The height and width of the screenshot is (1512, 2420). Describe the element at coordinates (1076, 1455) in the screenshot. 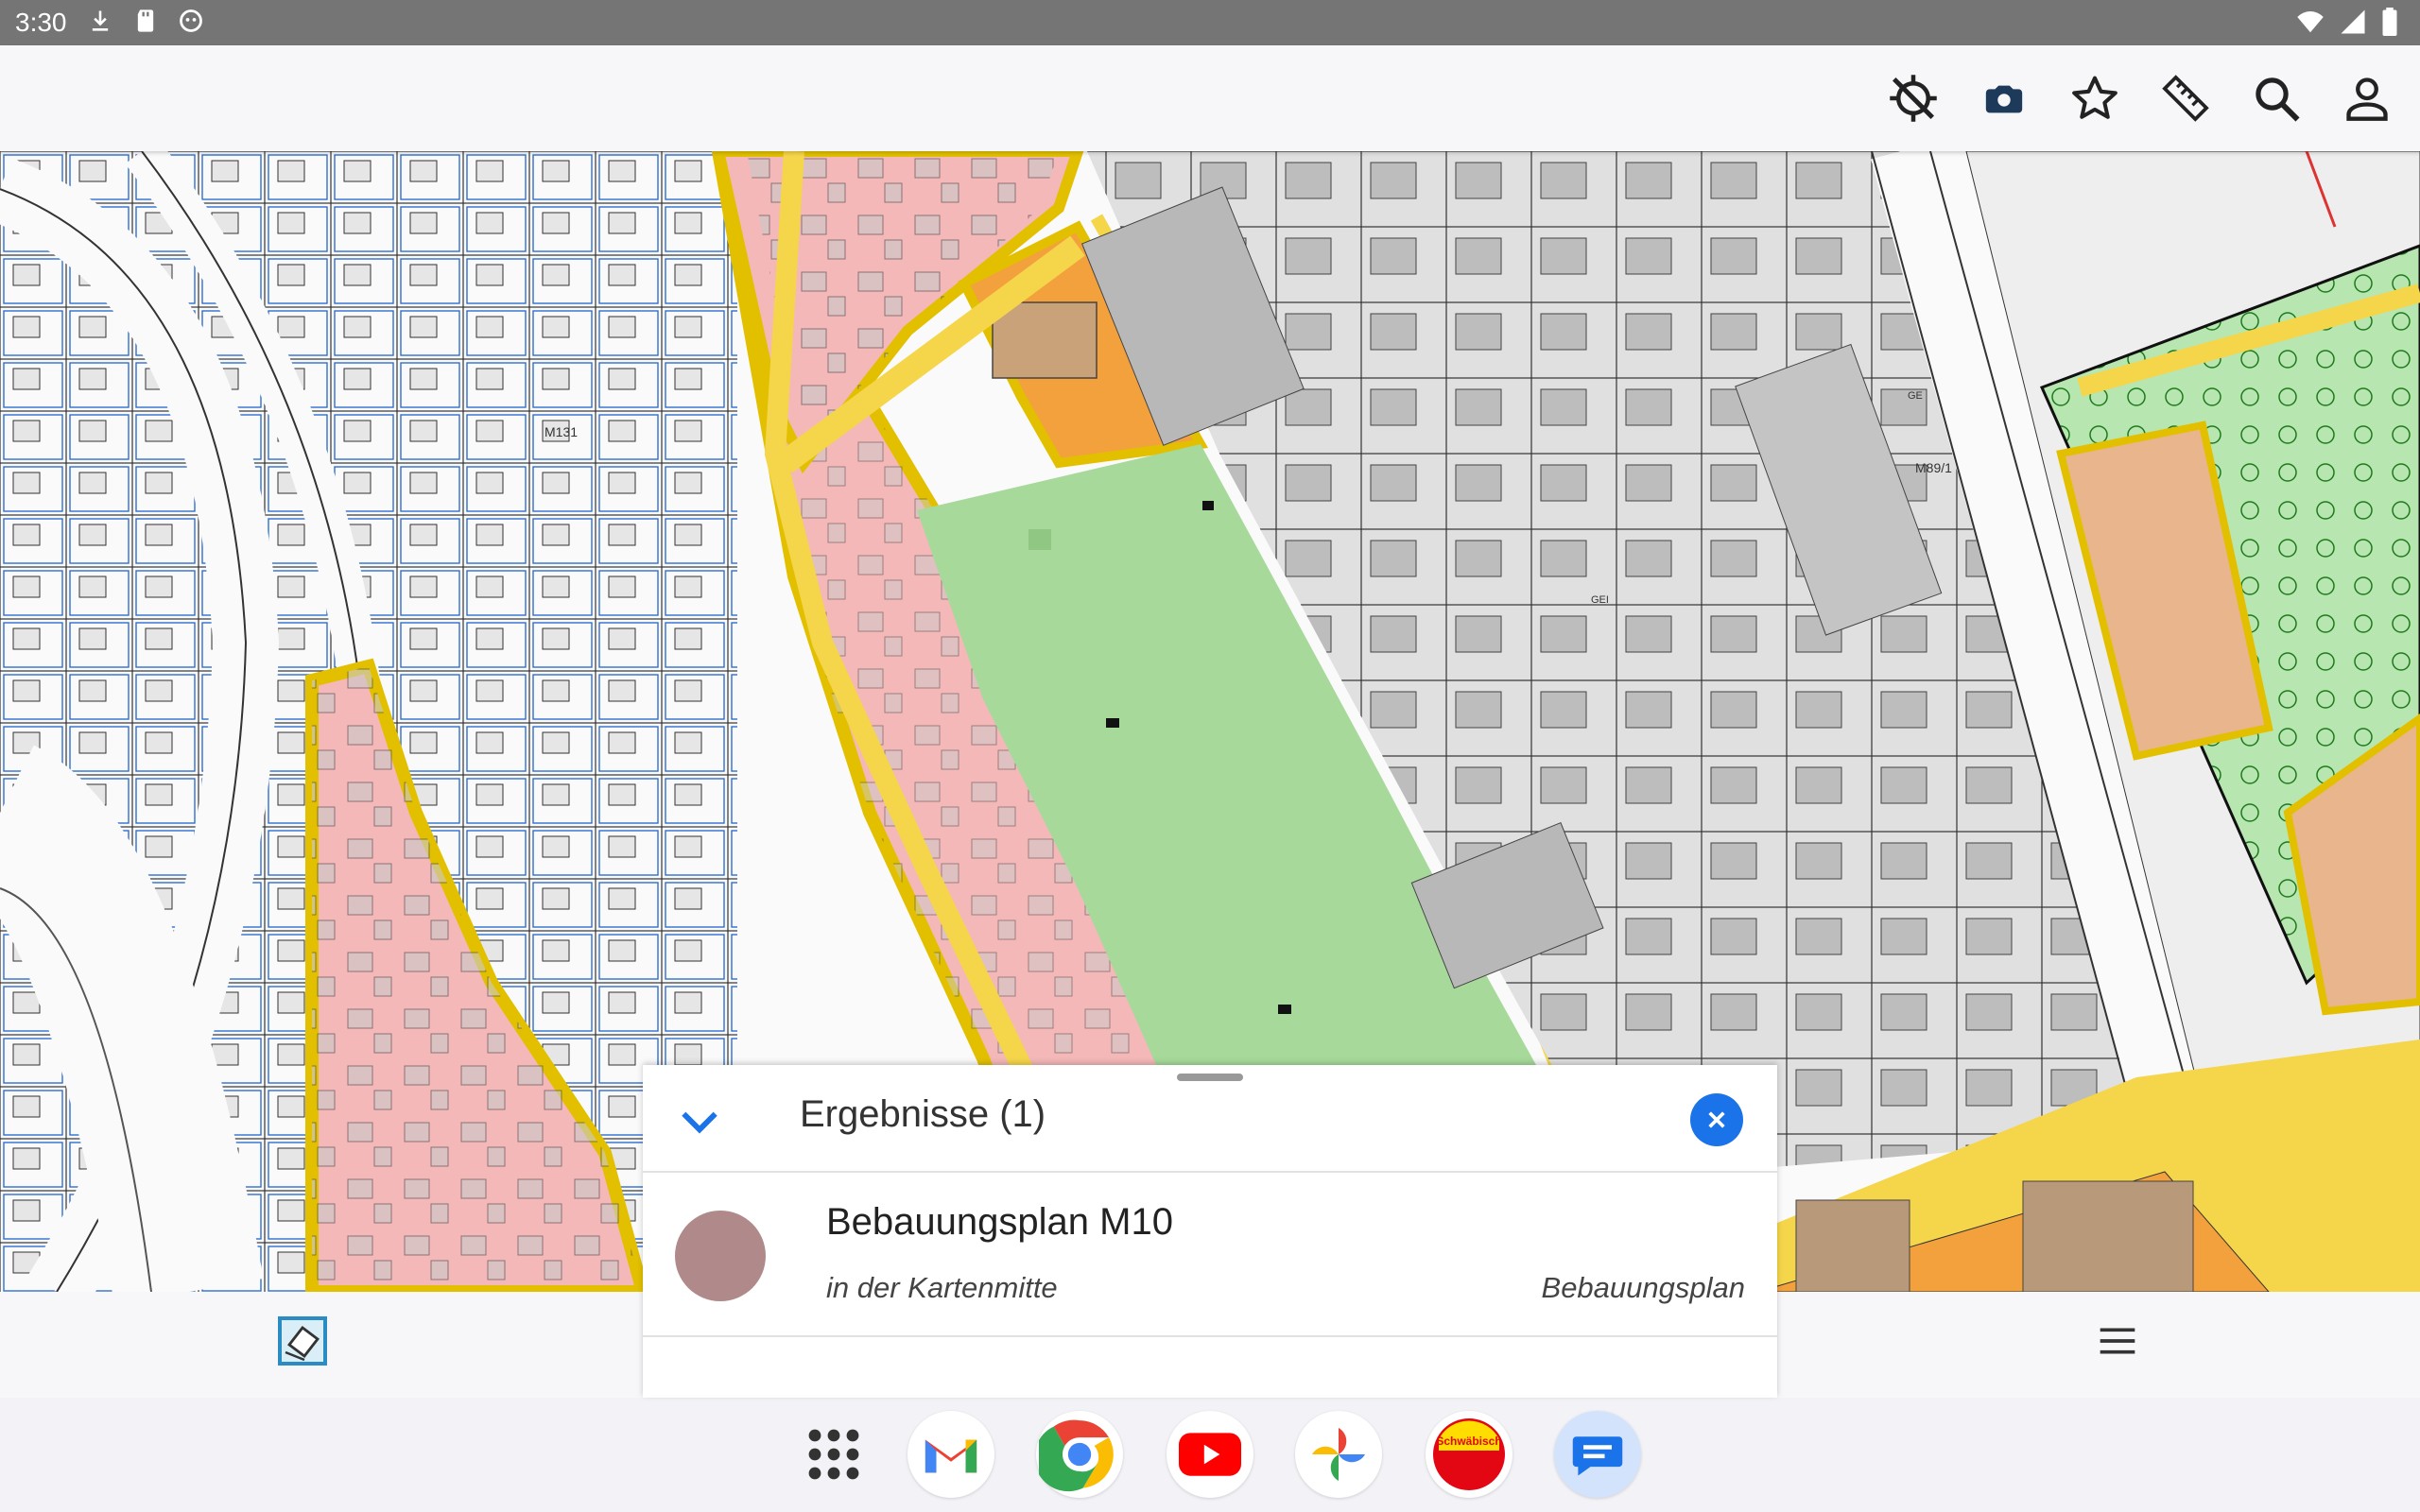

I see `chrome-icon` at that location.